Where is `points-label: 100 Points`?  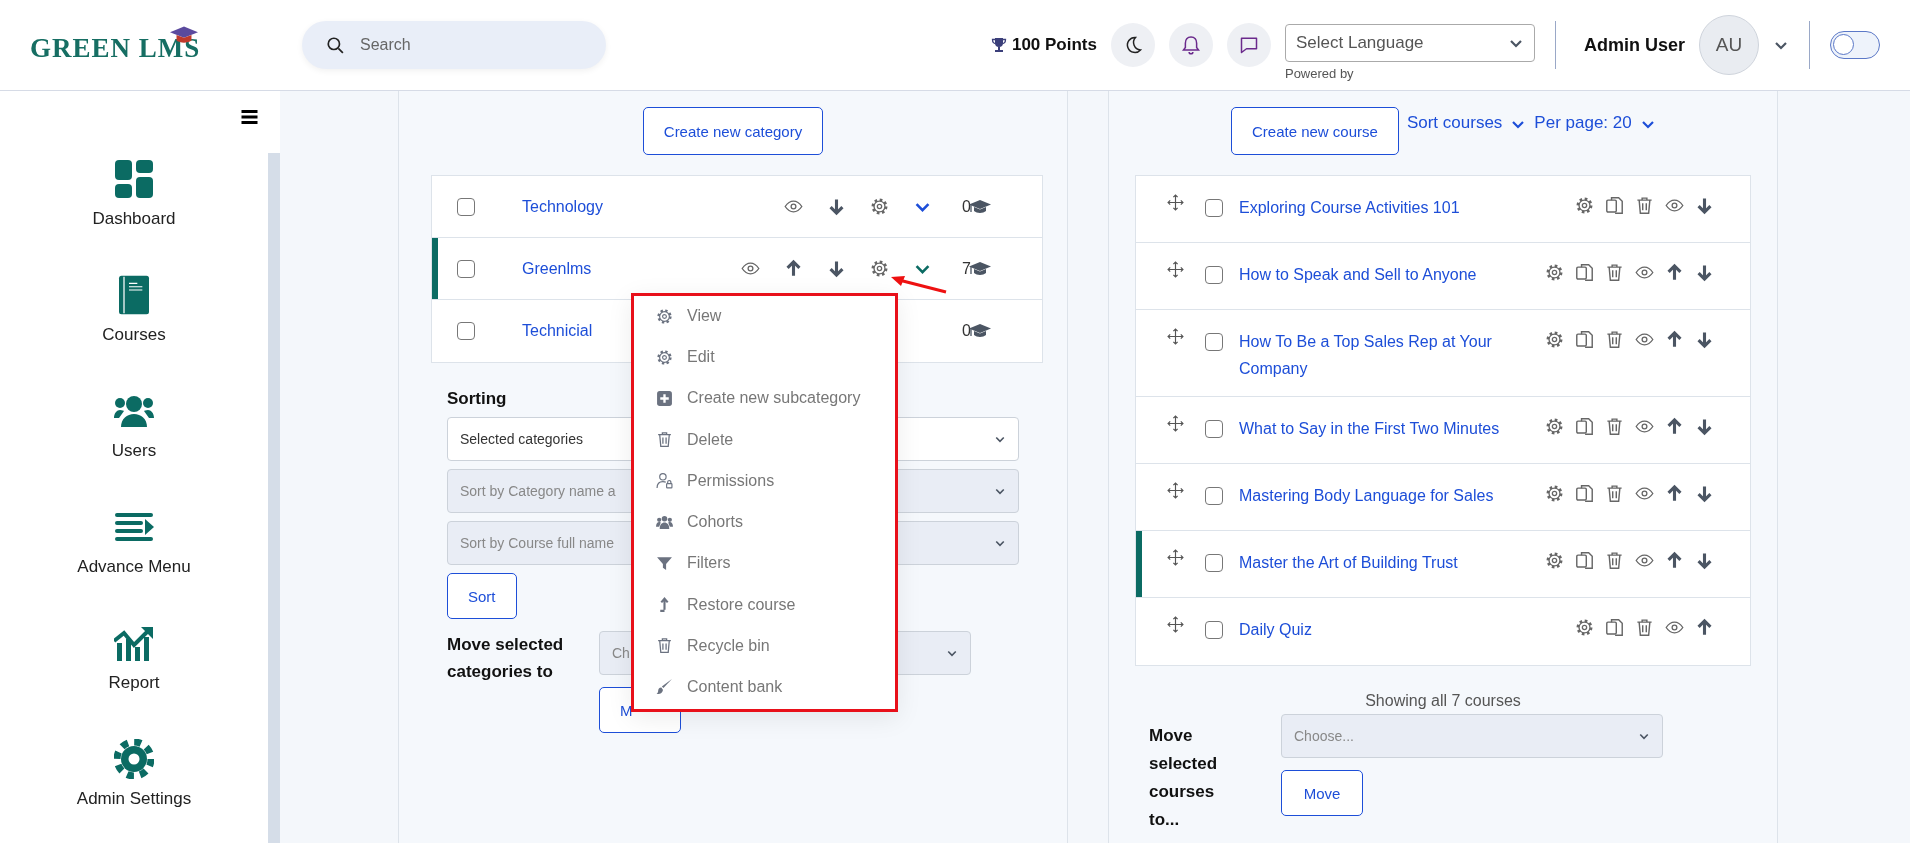 points-label: 100 Points is located at coordinates (1043, 45).